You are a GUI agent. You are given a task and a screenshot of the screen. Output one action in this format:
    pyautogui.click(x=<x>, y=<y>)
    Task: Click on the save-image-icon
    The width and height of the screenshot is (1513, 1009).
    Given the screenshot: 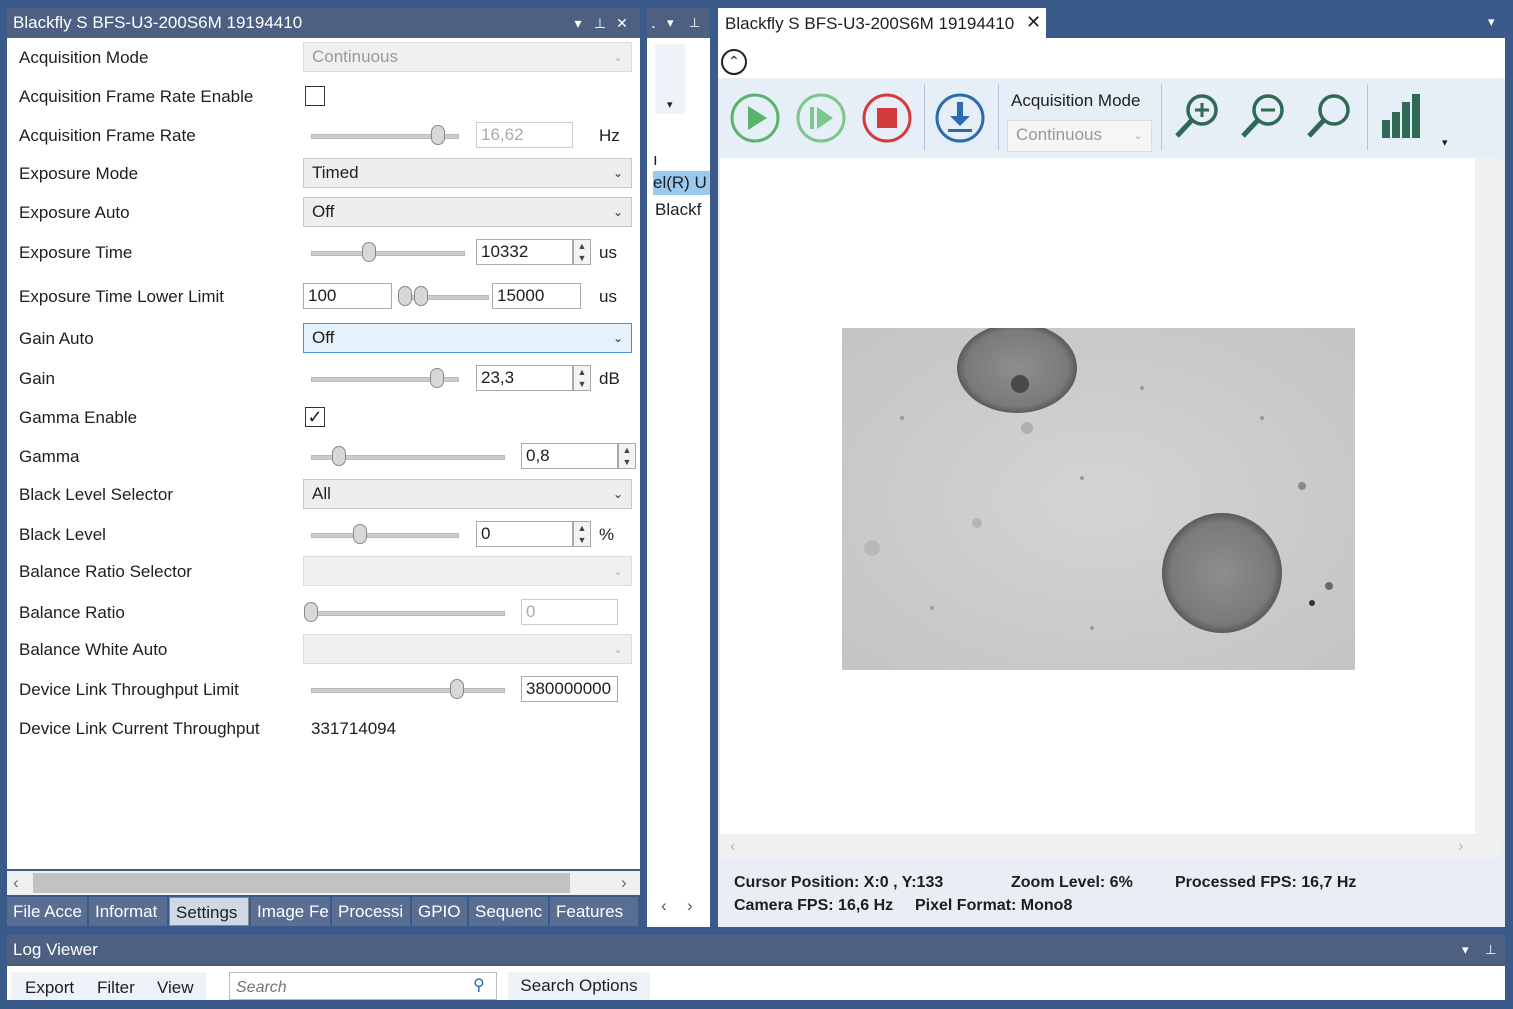 What is the action you would take?
    pyautogui.click(x=960, y=118)
    